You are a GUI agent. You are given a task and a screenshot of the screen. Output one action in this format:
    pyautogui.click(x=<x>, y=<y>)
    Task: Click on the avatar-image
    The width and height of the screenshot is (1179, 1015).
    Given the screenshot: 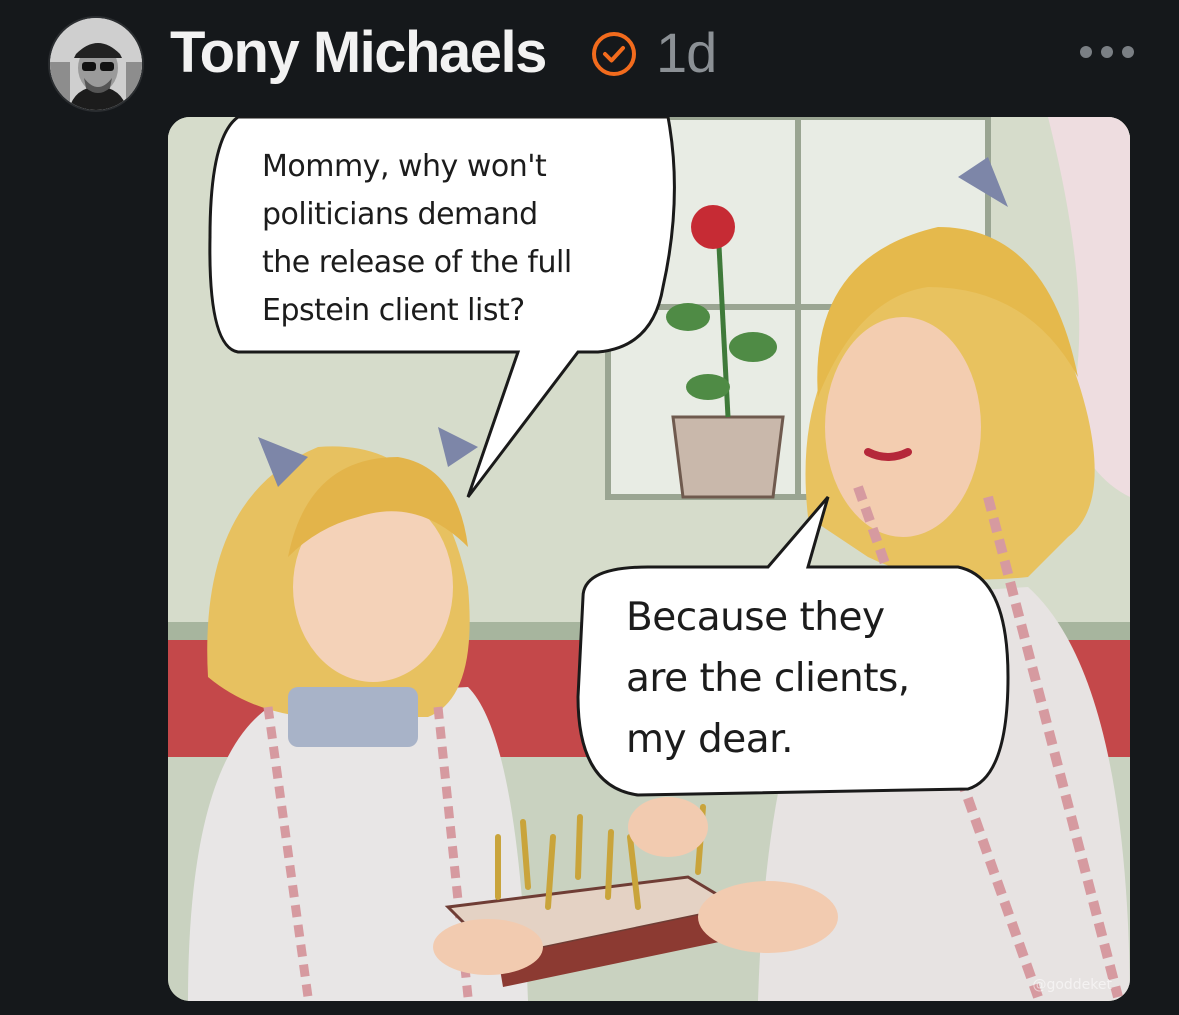 What is the action you would take?
    pyautogui.click(x=96, y=64)
    